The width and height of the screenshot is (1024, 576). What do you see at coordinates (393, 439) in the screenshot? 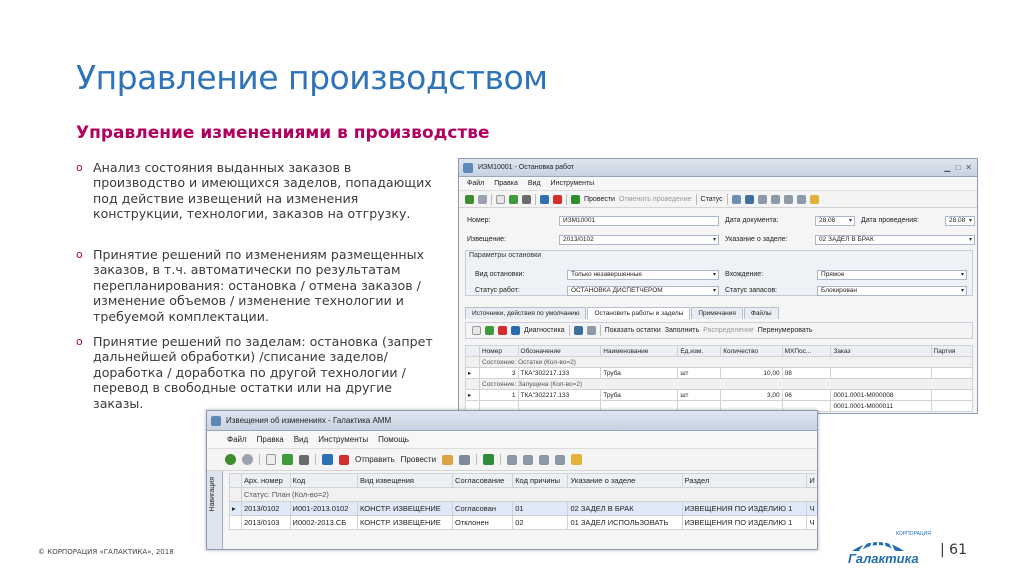
I see `menu-help: Помощь` at bounding box center [393, 439].